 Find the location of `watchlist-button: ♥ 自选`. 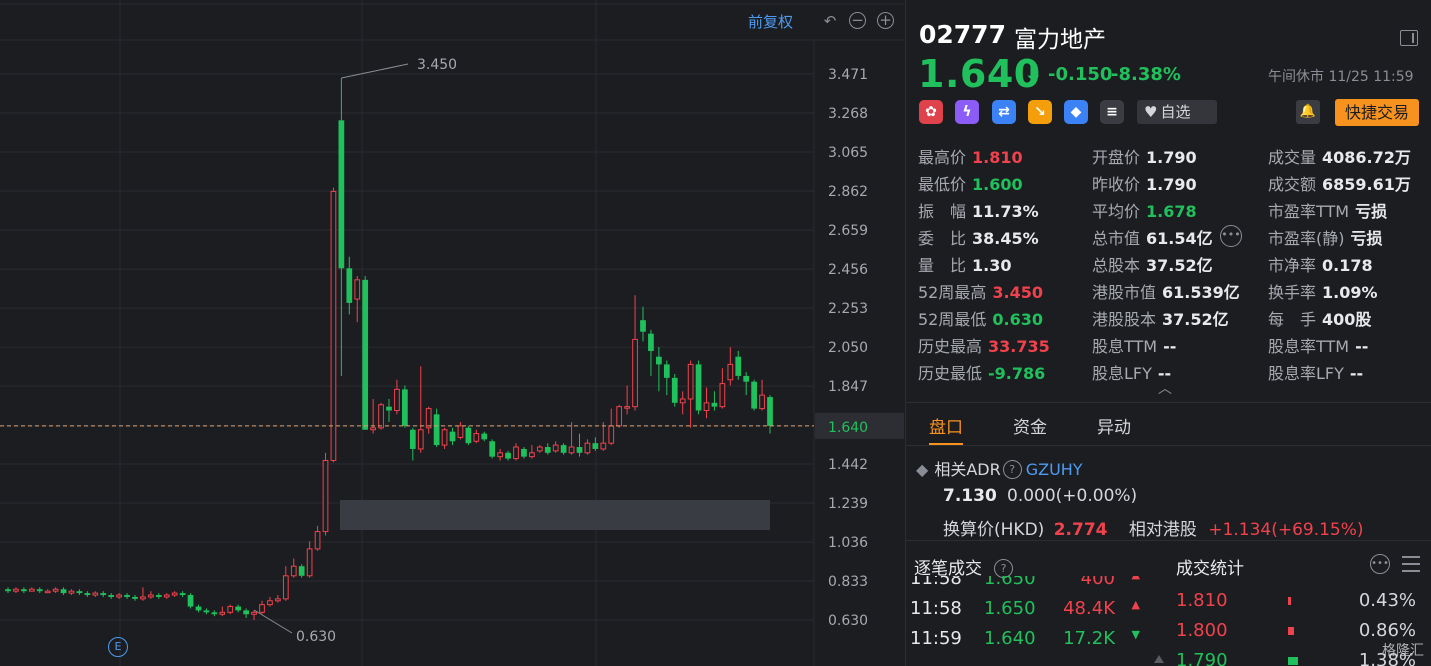

watchlist-button: ♥ 自选 is located at coordinates (1177, 112).